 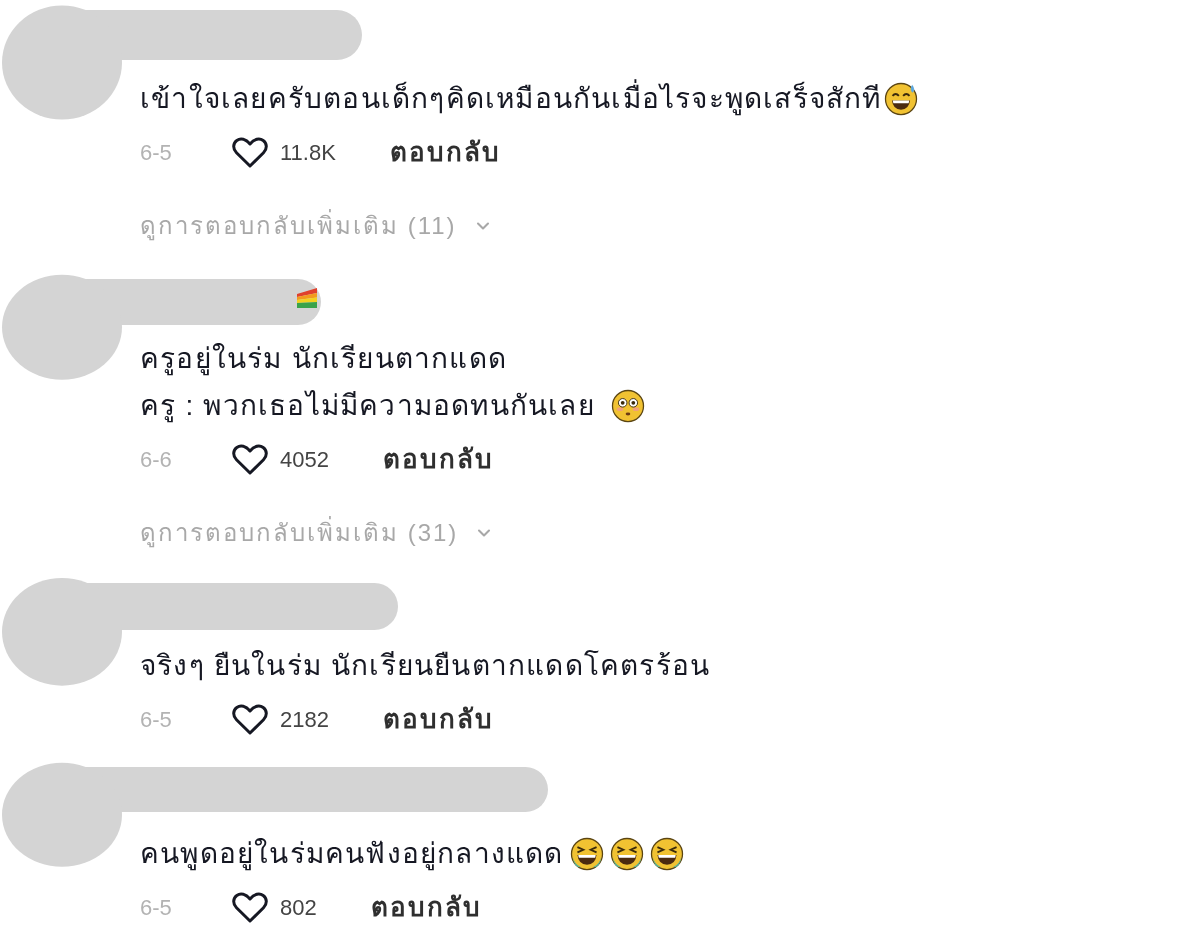 What do you see at coordinates (352, 855) in the screenshot?
I see `comment-text: คนพูดอยู่ในร่มคนฟังอยู่กลางแดด` at bounding box center [352, 855].